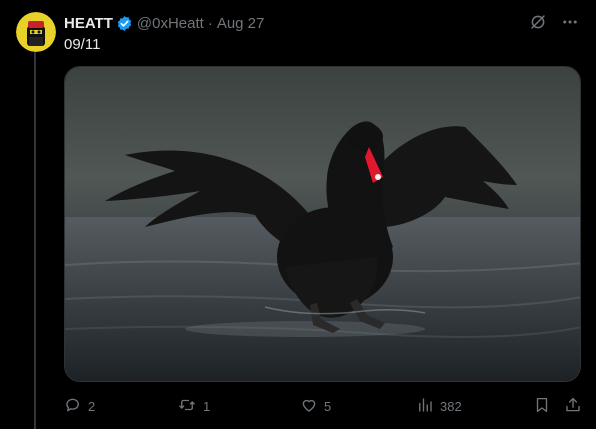 This screenshot has width=596, height=429. Describe the element at coordinates (73, 406) in the screenshot. I see `reply-icon` at that location.